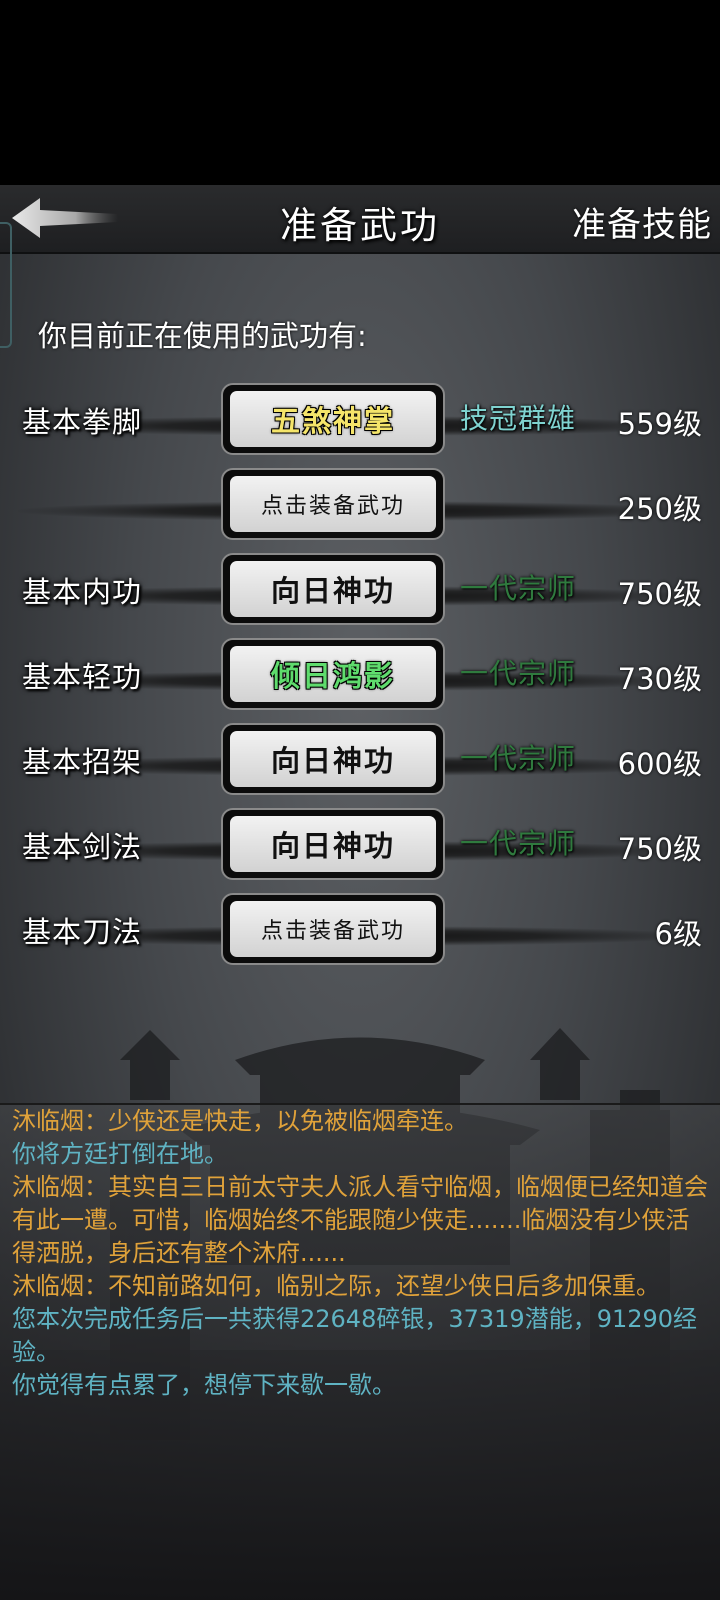 This screenshot has width=720, height=1600. I want to click on log-message: 沐临烟：少侠还是快走，以免被临烟牵连。, so click(240, 1121).